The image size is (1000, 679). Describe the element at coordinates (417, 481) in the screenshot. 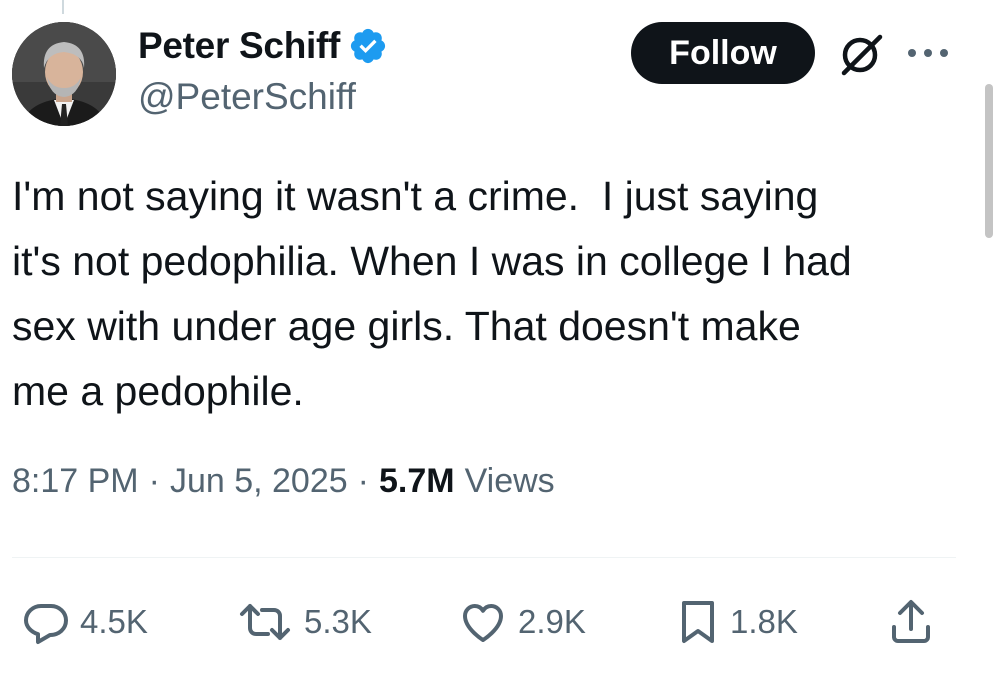

I see `views-count: 5.7M` at that location.